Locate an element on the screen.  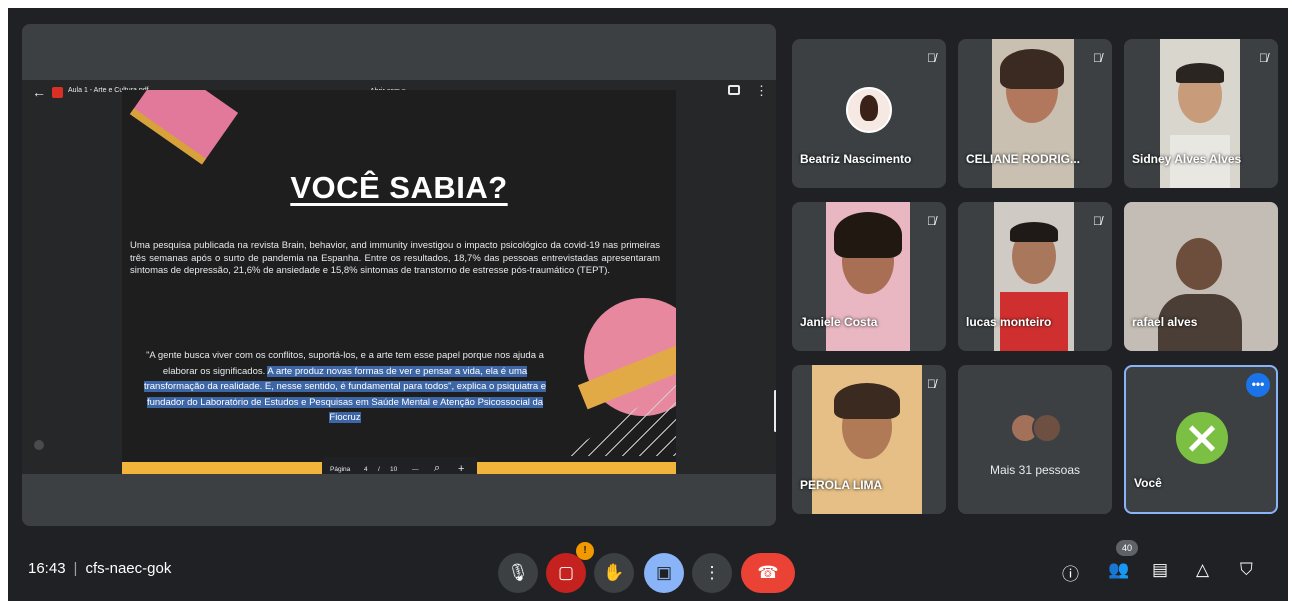
camera-off-icon: ▢ is located at coordinates (566, 572).